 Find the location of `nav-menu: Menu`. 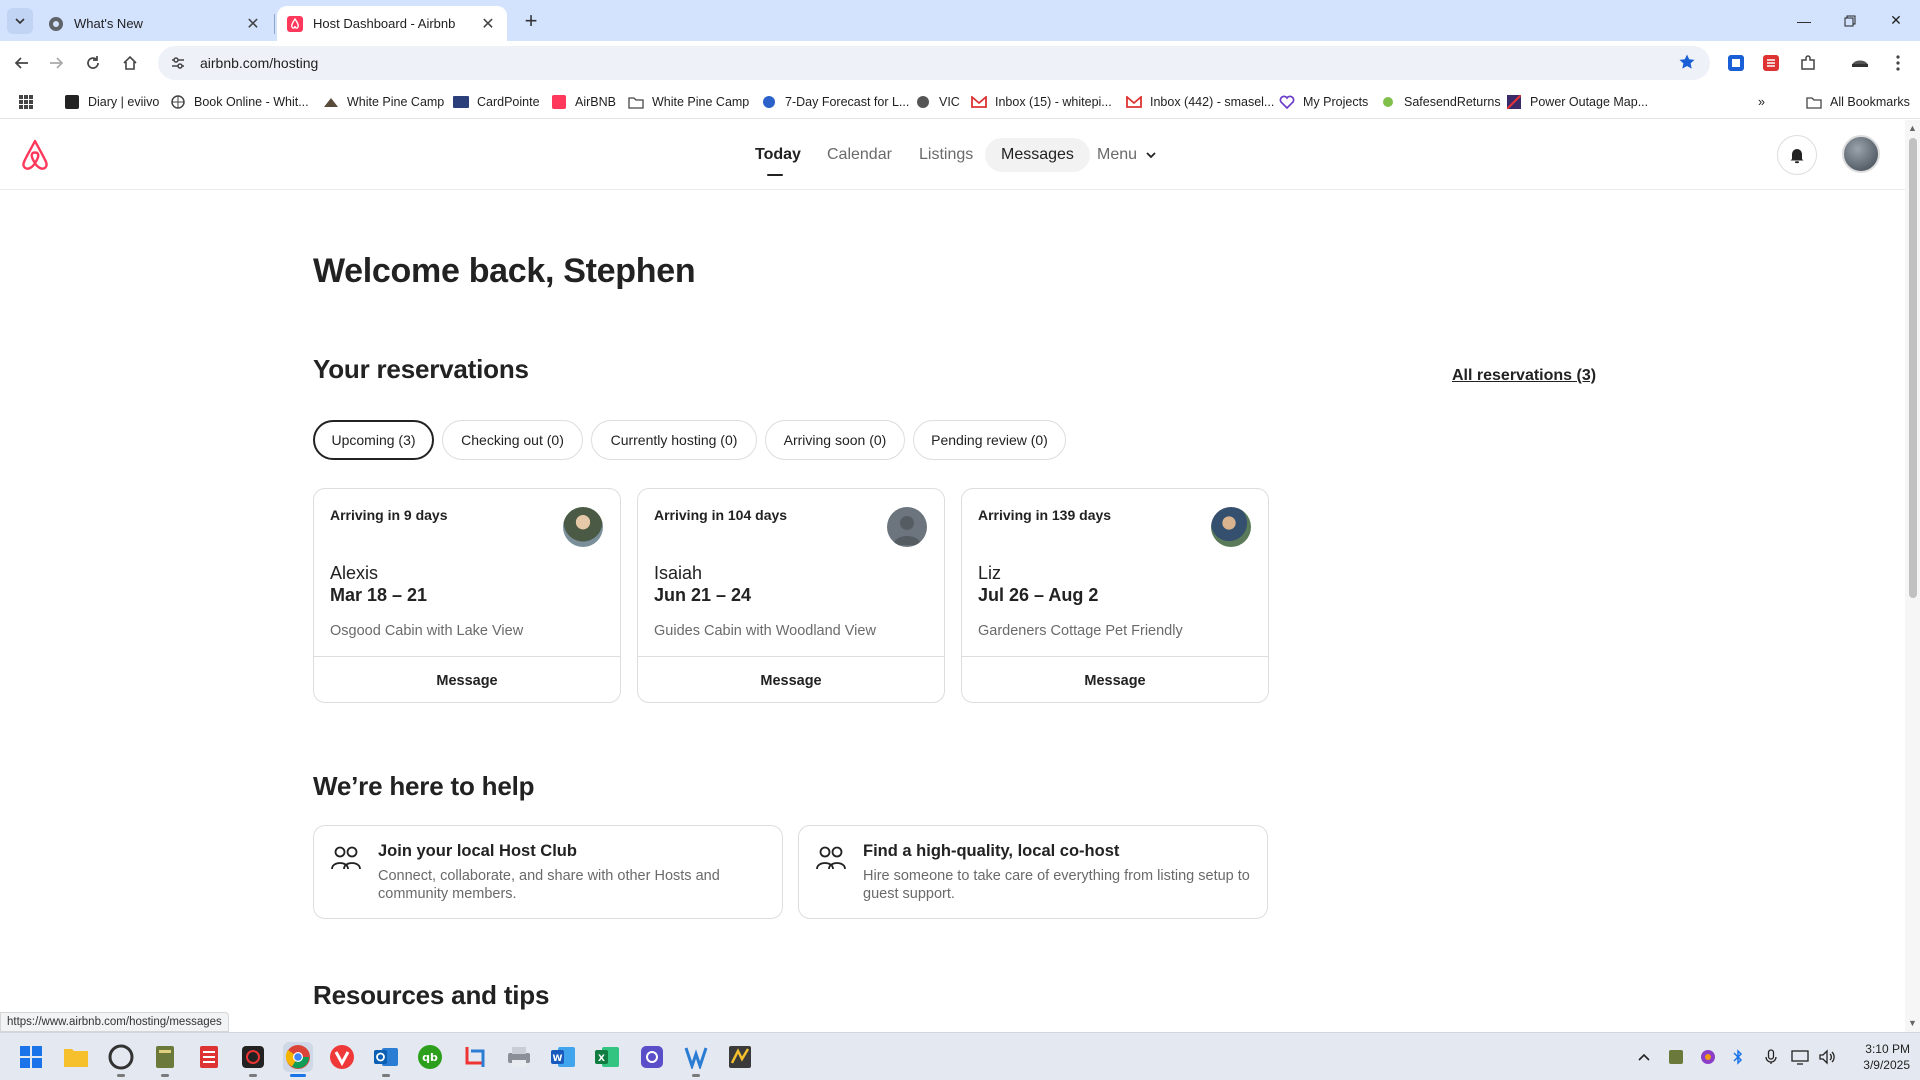

nav-menu: Menu is located at coordinates (1127, 155).